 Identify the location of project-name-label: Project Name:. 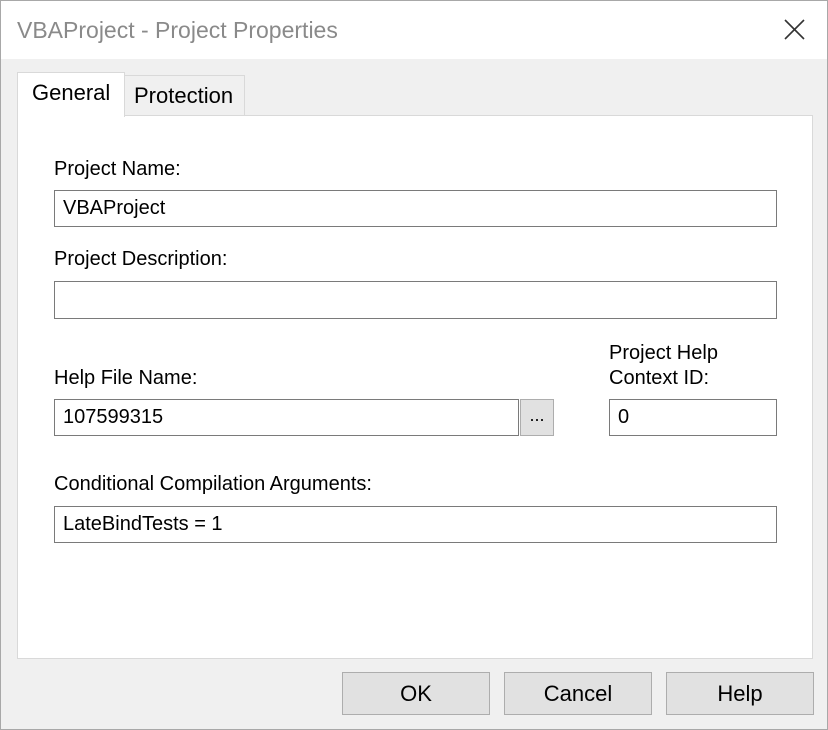
(117, 169).